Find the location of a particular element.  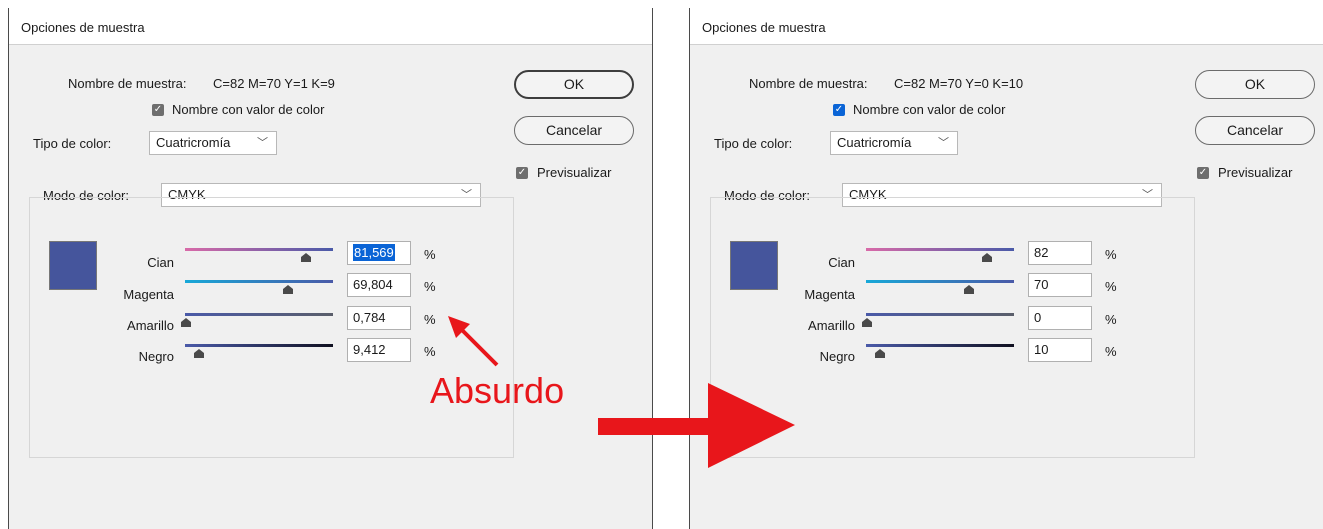

red-arrow-small-icon is located at coordinates (473, 341).